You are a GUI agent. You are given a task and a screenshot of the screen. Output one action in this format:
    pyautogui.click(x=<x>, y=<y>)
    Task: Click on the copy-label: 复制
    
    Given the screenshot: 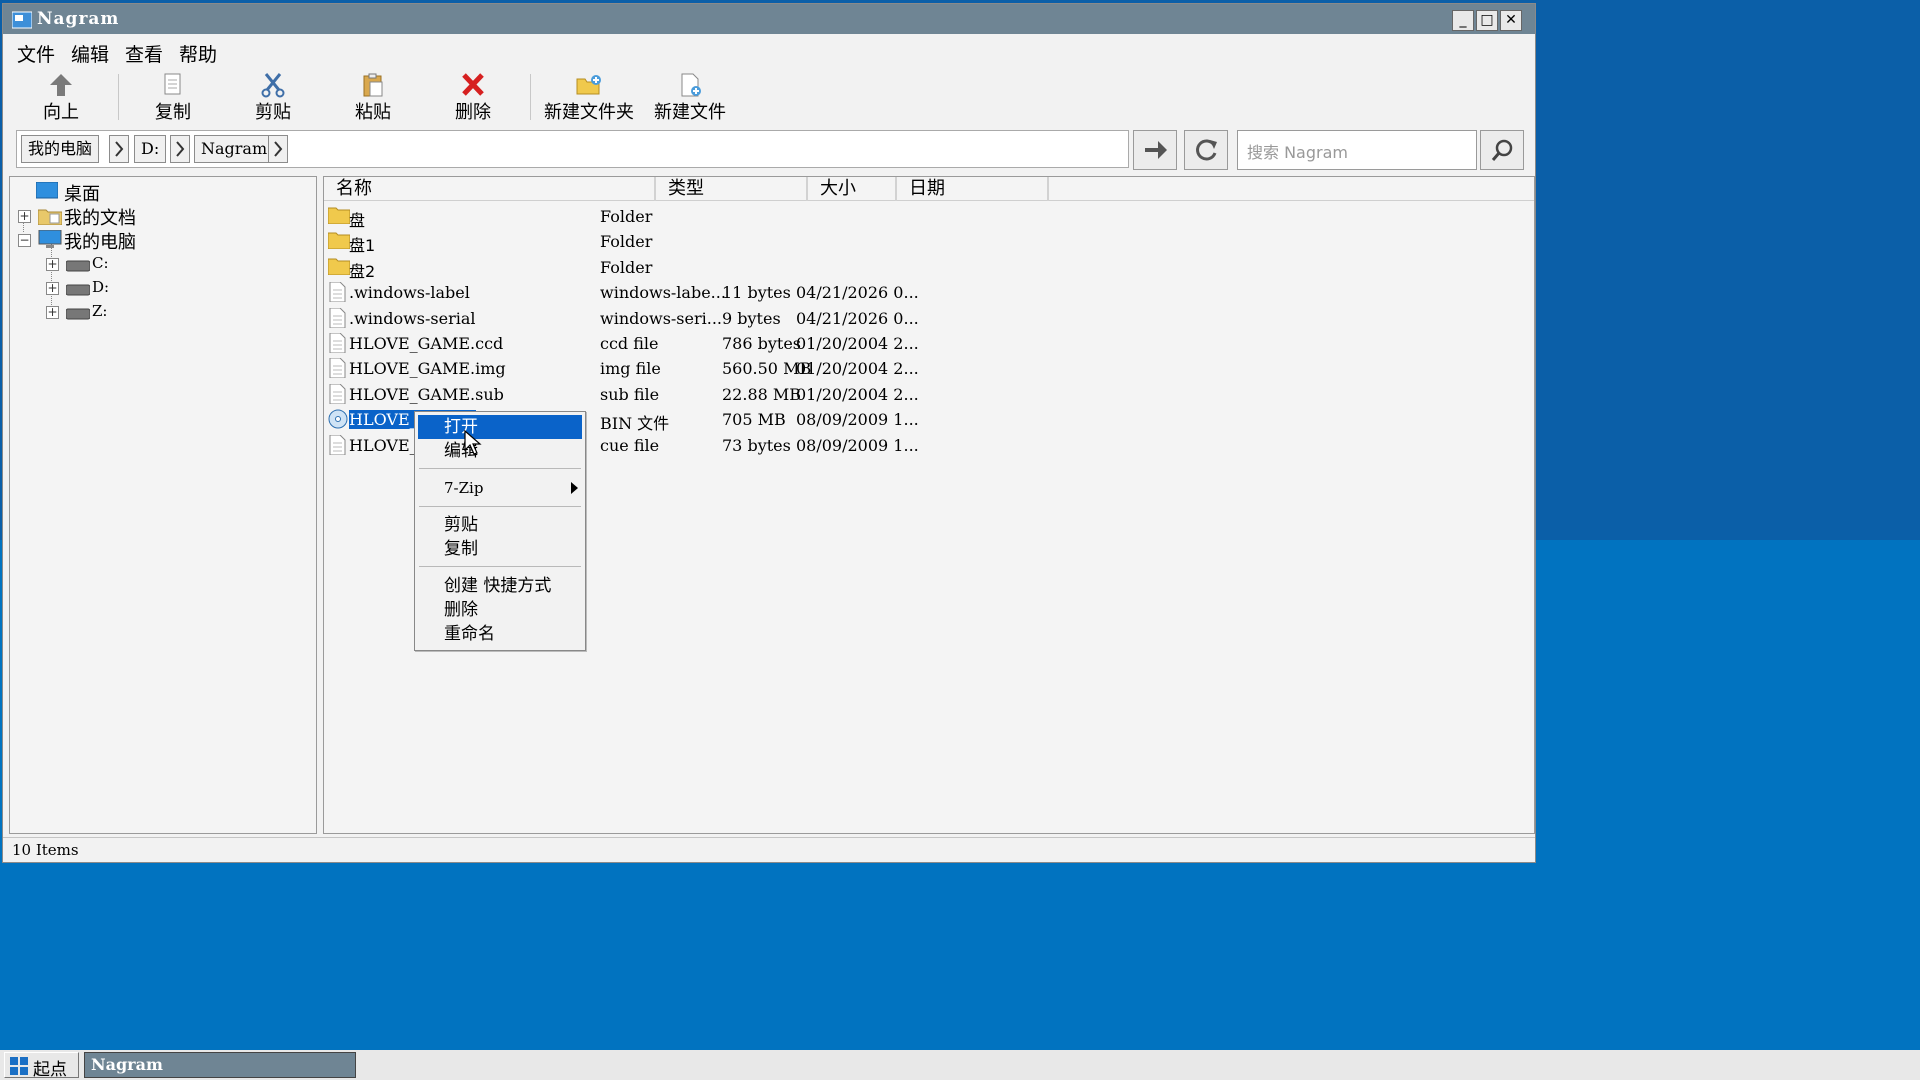 What is the action you would take?
    pyautogui.click(x=173, y=112)
    